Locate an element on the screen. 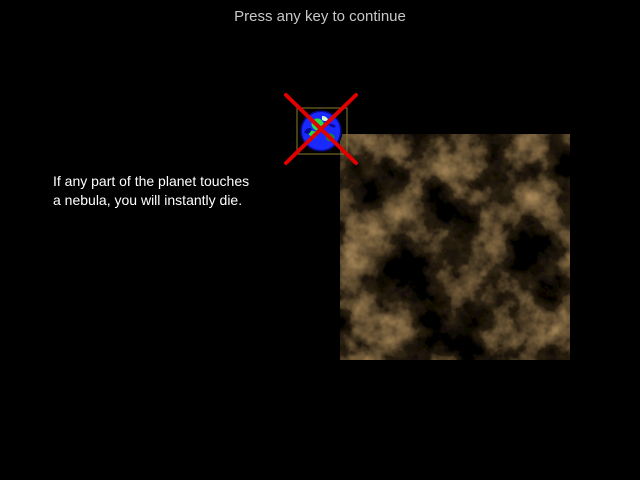  press-any-key-prompt: Press any key to continue is located at coordinates (320, 16).